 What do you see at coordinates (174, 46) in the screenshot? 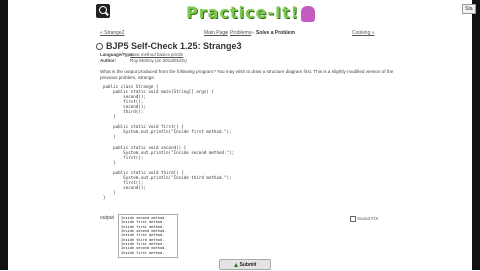
I see `problem-title-text: BJP5 Self-Check 1.25: Strange3` at bounding box center [174, 46].